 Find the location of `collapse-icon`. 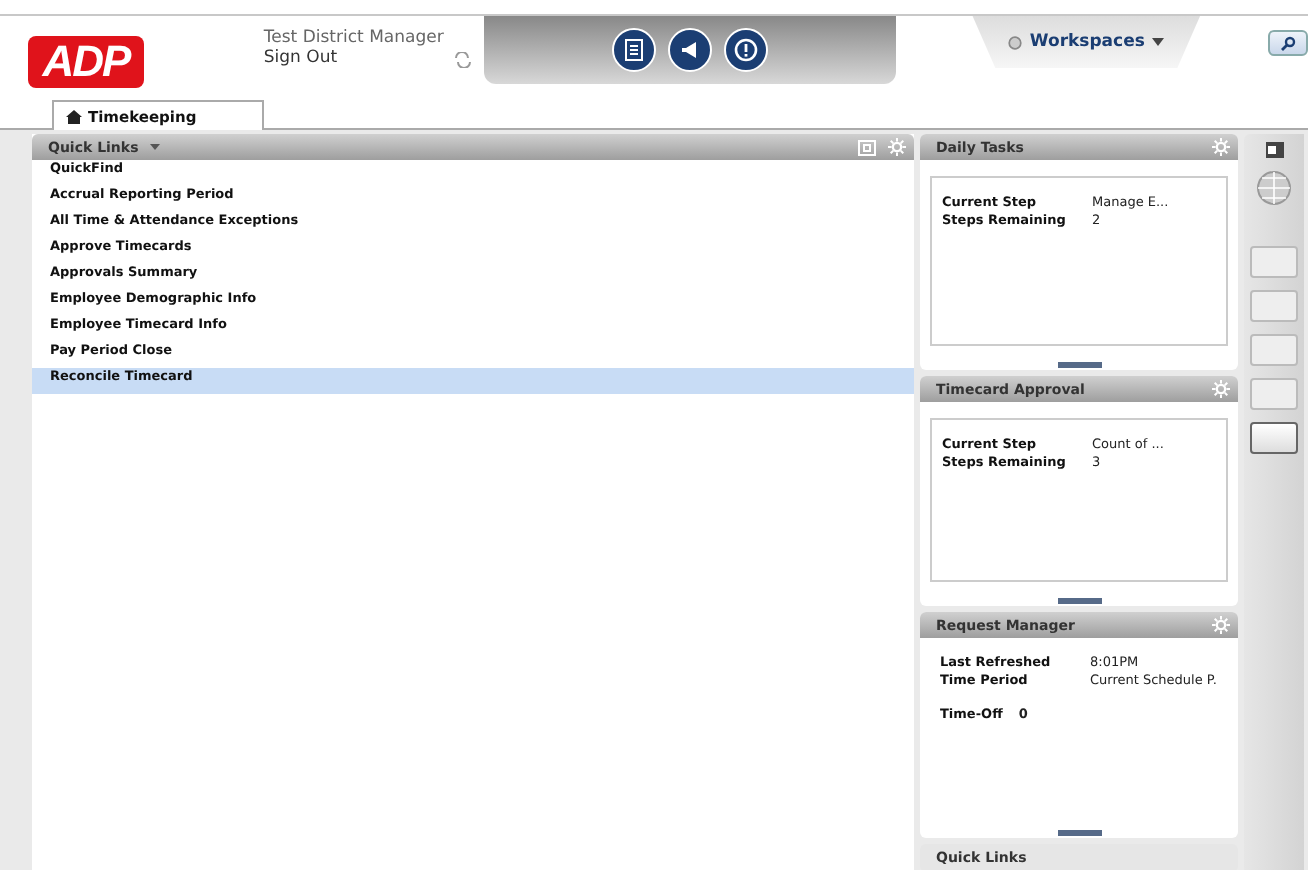

collapse-icon is located at coordinates (1274, 150).